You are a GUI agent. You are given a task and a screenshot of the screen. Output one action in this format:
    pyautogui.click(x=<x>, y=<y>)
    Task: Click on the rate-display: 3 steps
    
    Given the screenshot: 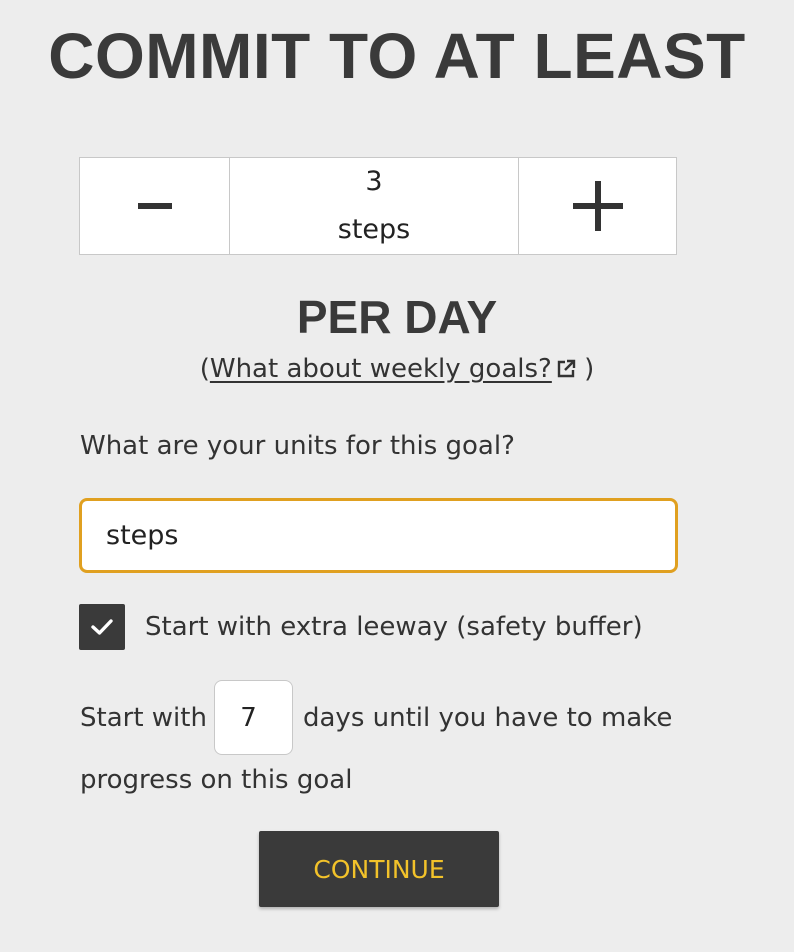 What is the action you would take?
    pyautogui.click(x=374, y=206)
    